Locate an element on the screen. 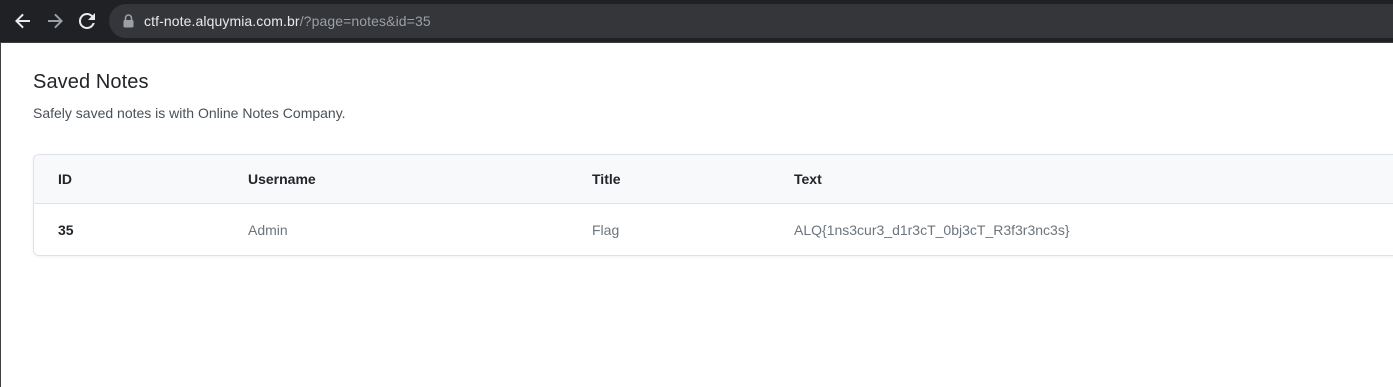 This screenshot has width=1393, height=387. reload-icon is located at coordinates (87, 21).